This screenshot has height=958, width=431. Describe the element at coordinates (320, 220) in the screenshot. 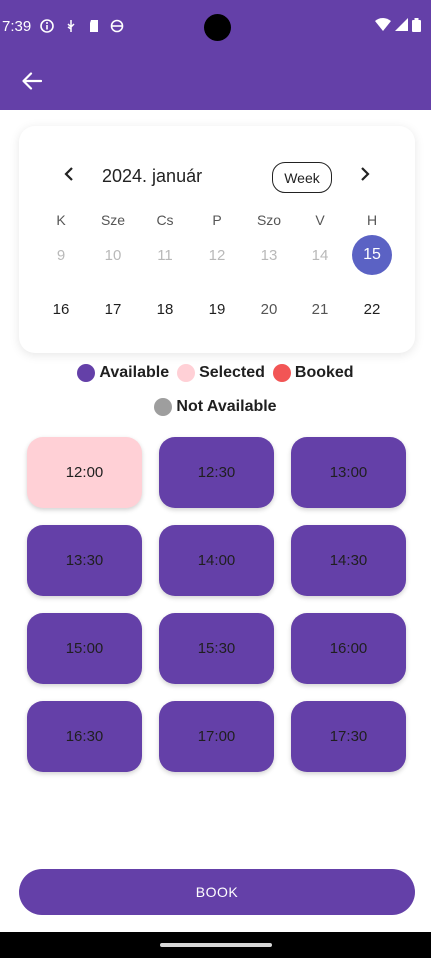

I see `weekday-label: V` at that location.